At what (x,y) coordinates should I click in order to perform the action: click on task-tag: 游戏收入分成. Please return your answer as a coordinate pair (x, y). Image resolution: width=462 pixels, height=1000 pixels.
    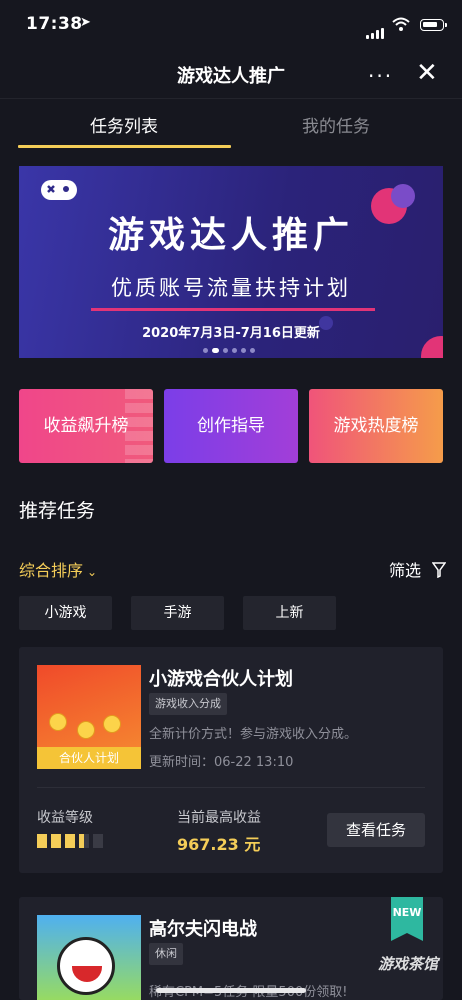
    Looking at the image, I should click on (188, 704).